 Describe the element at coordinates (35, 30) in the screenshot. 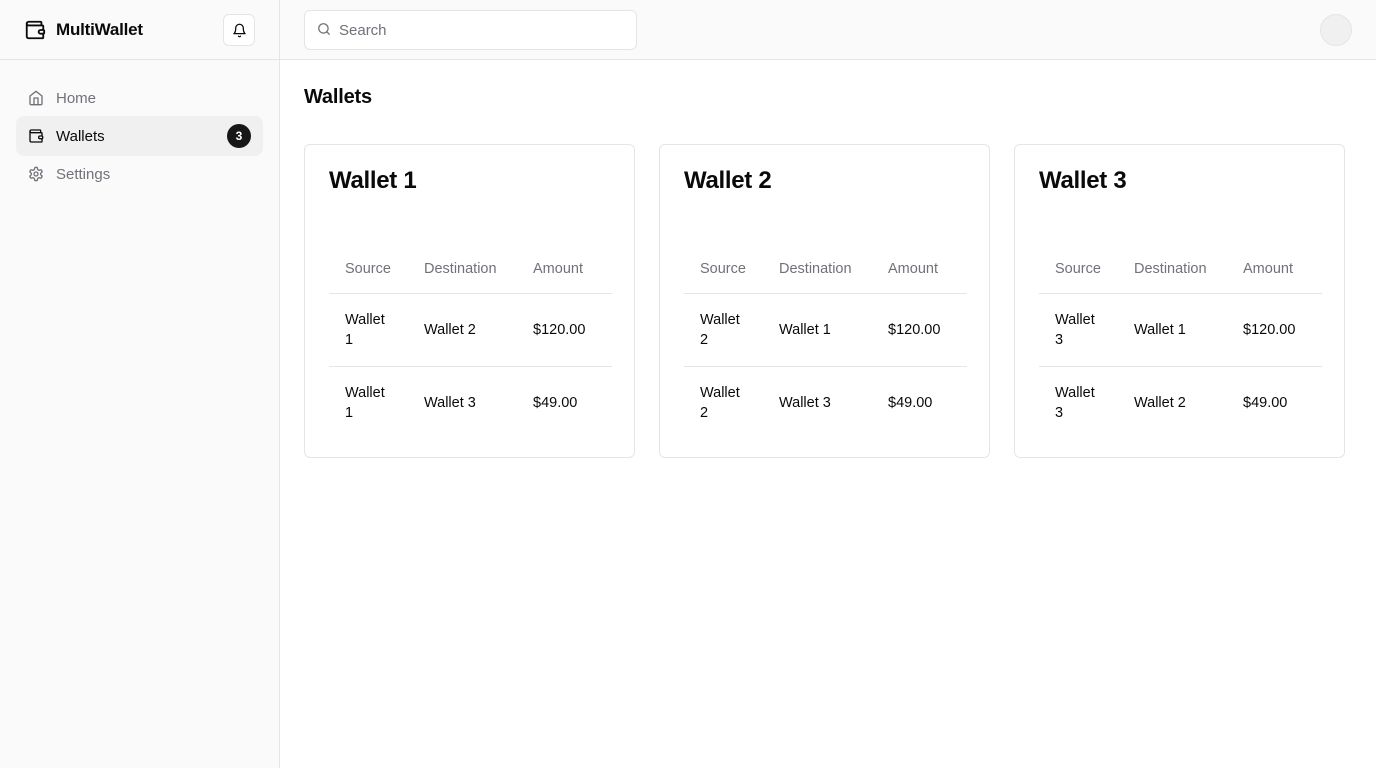

I see `wallet-logo-icon` at that location.